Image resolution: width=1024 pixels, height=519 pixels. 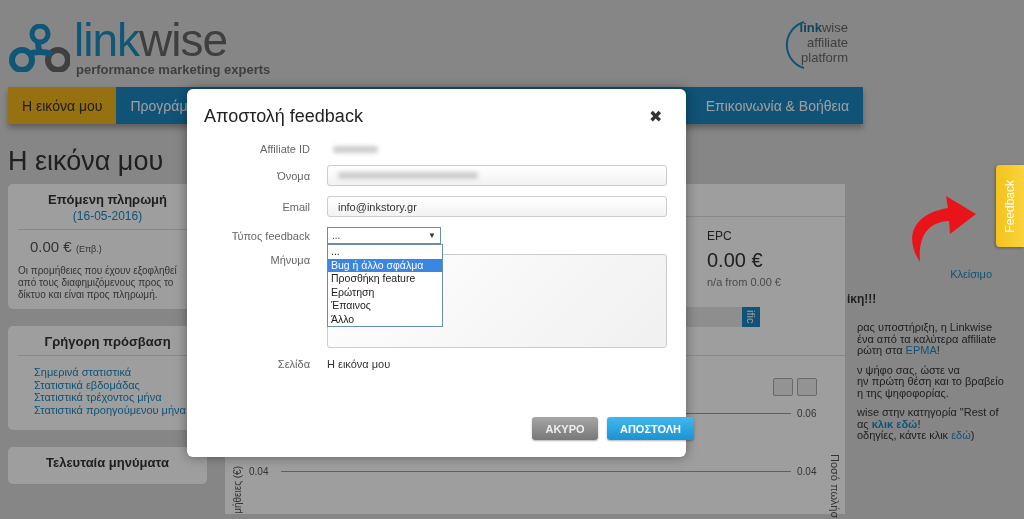 What do you see at coordinates (744, 281) in the screenshot?
I see `epc-note: n/a from 0.00 €` at bounding box center [744, 281].